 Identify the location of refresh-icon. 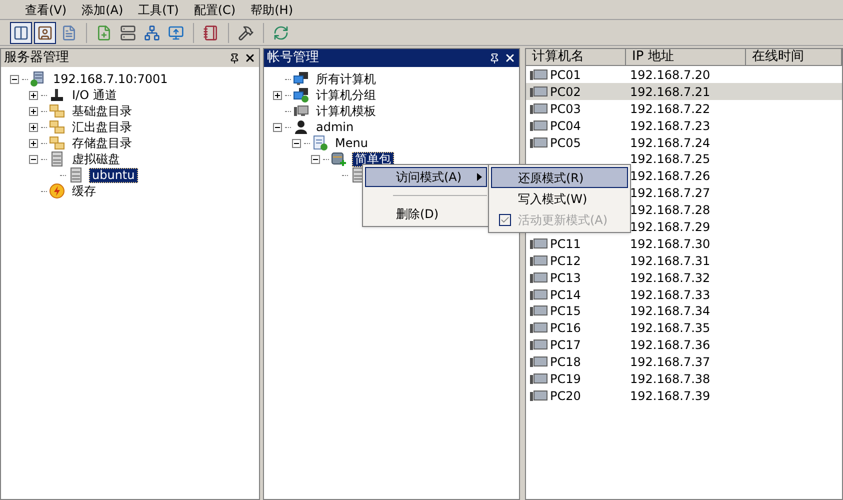
(281, 32).